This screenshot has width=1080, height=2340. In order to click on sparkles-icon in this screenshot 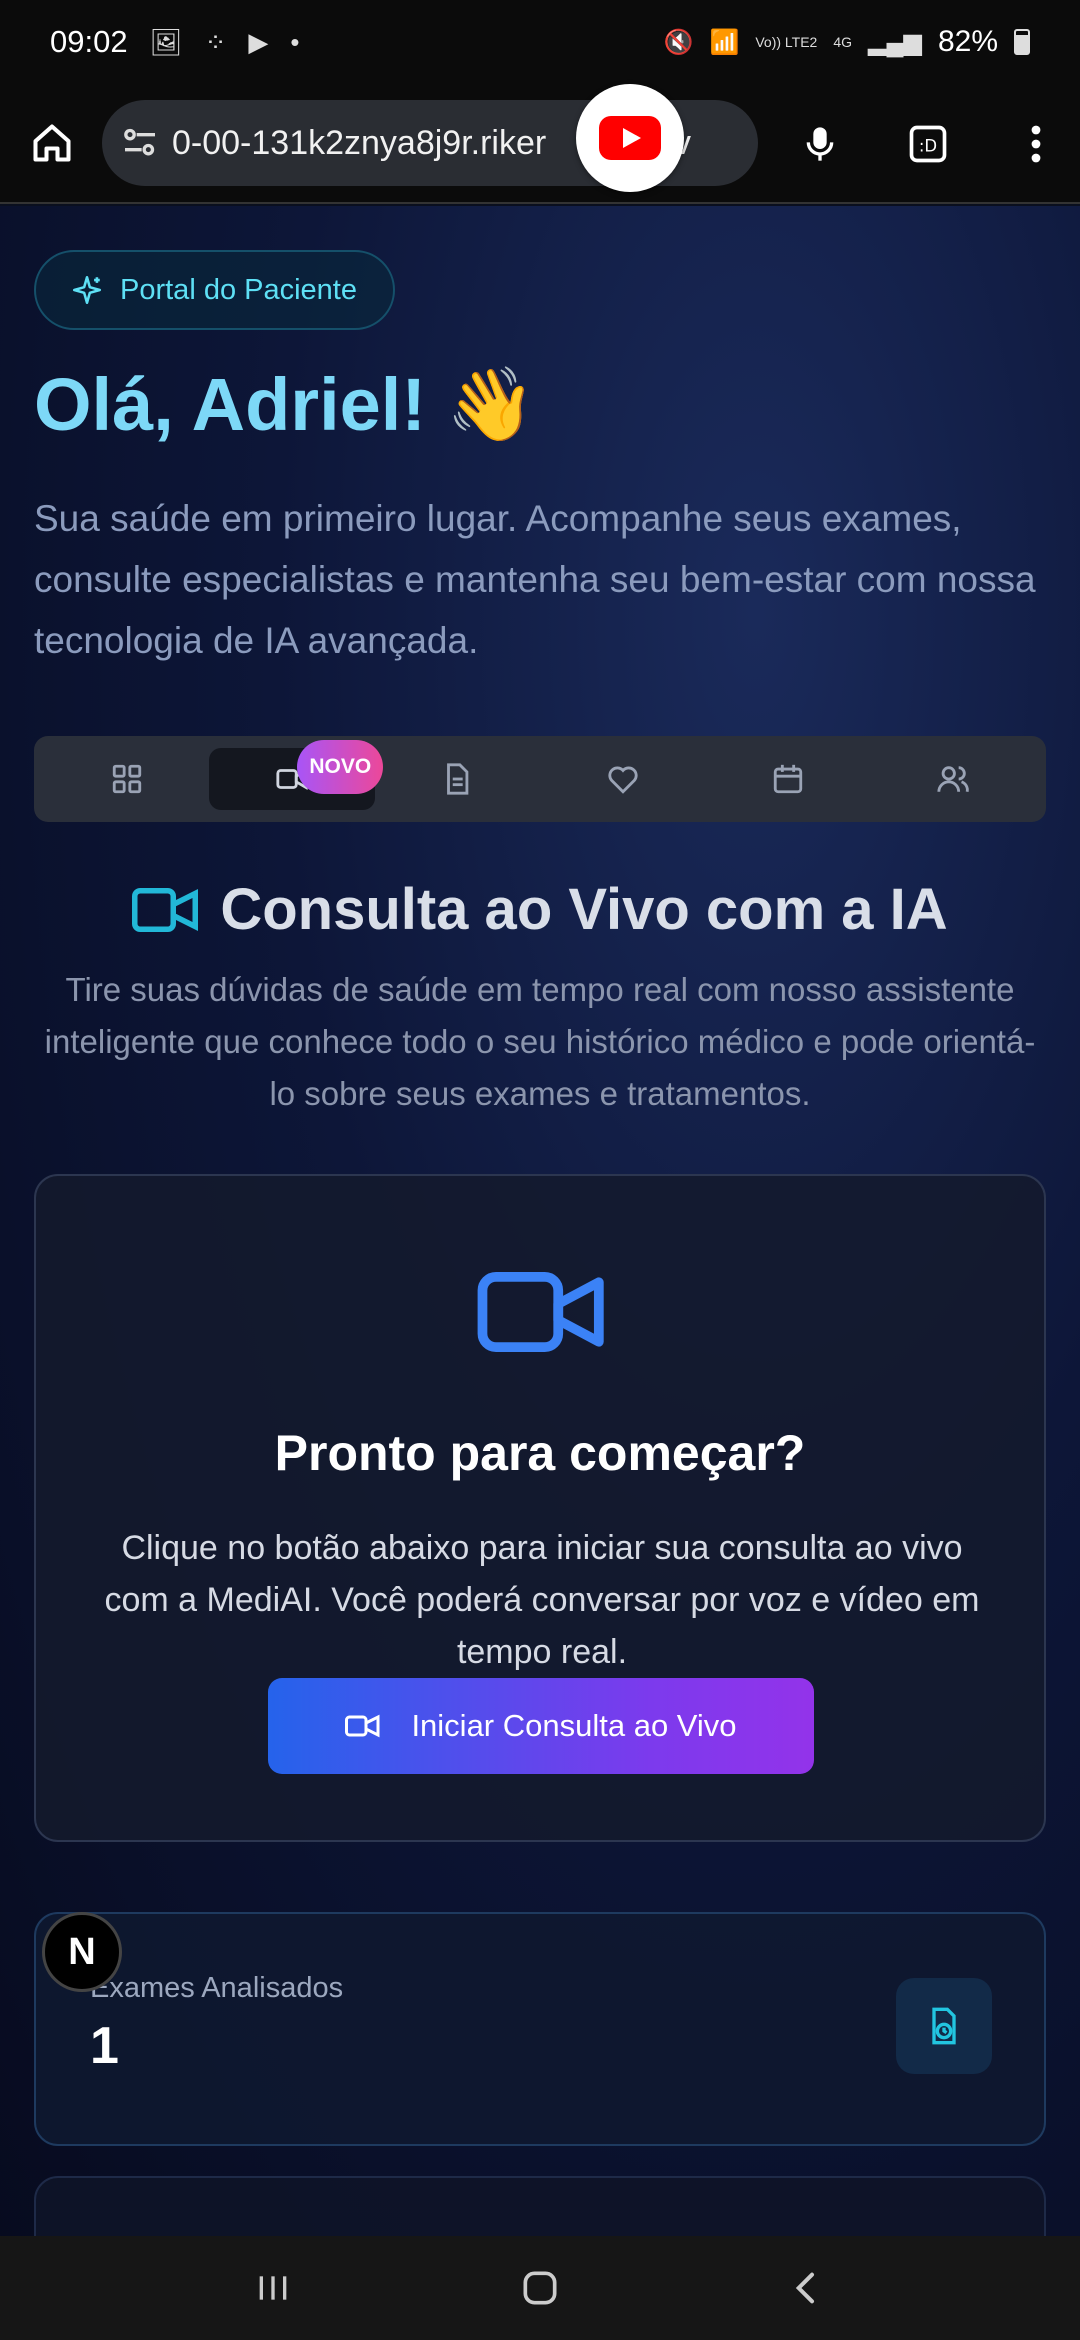, I will do `click(87, 290)`.